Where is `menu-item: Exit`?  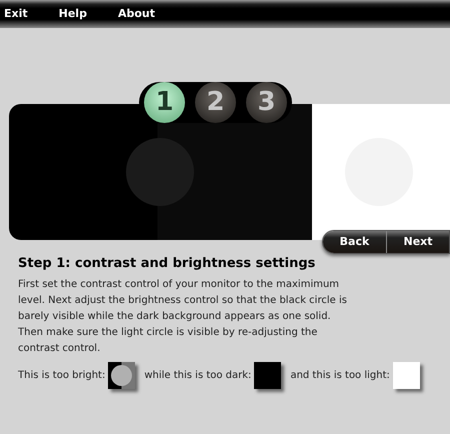
menu-item: Exit is located at coordinates (16, 14).